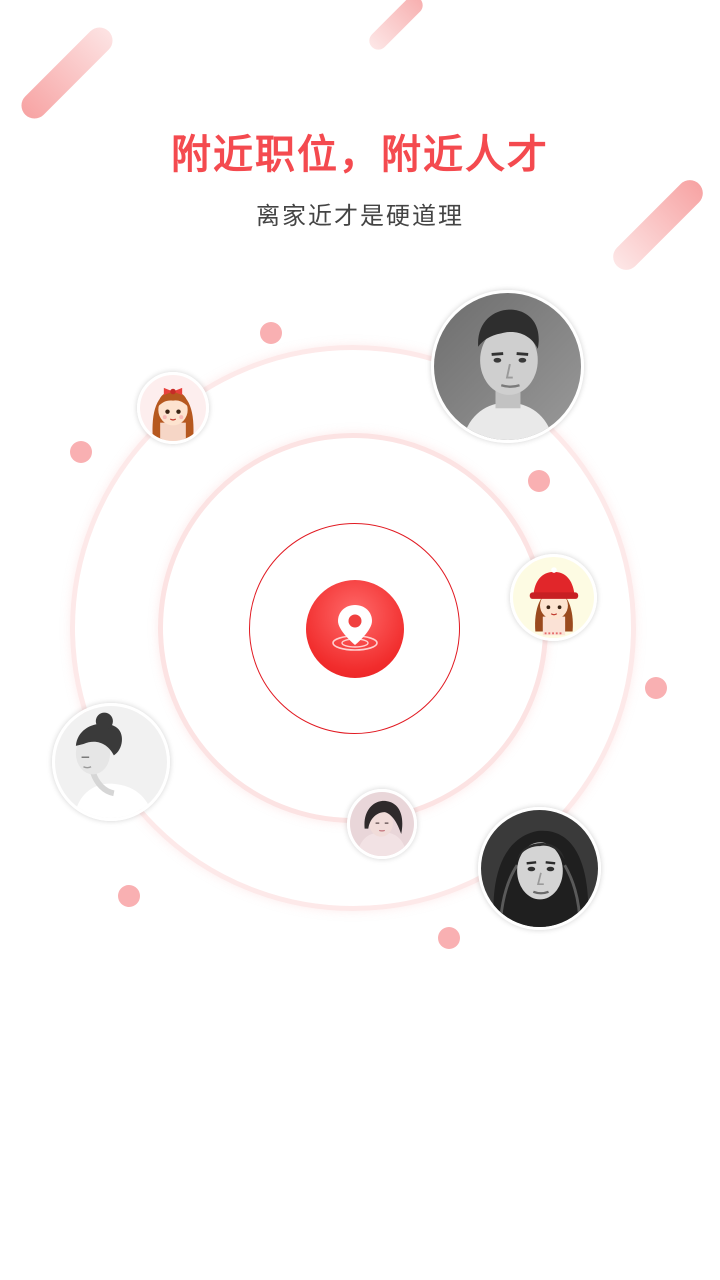  What do you see at coordinates (360, 155) in the screenshot?
I see `page-title: 附近职位，附近人才` at bounding box center [360, 155].